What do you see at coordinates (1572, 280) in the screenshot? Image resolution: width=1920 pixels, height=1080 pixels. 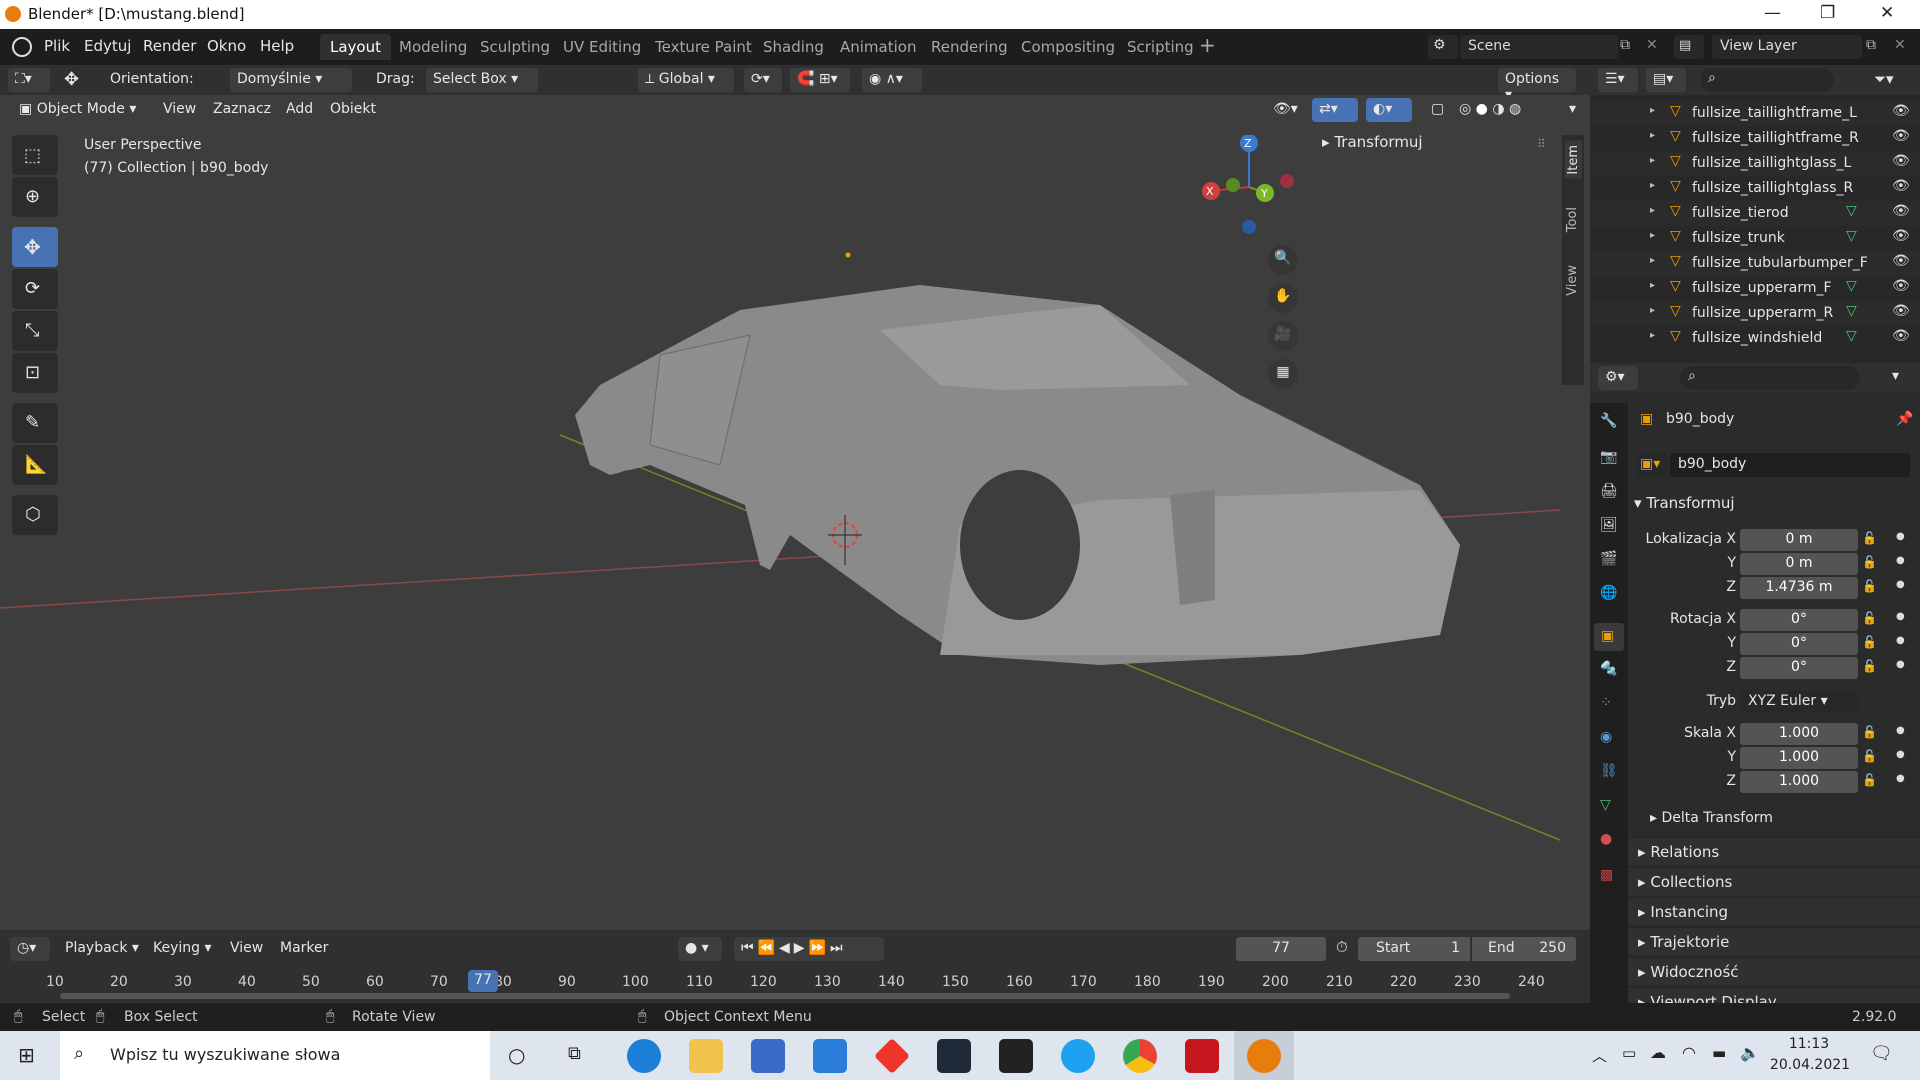 I see `tab-view: View` at bounding box center [1572, 280].